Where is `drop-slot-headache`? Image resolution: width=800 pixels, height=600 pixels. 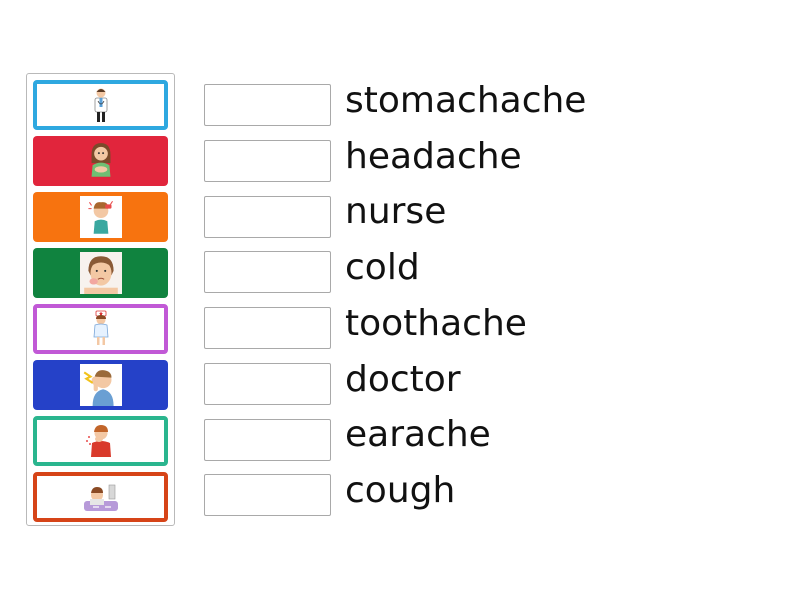 drop-slot-headache is located at coordinates (267, 161).